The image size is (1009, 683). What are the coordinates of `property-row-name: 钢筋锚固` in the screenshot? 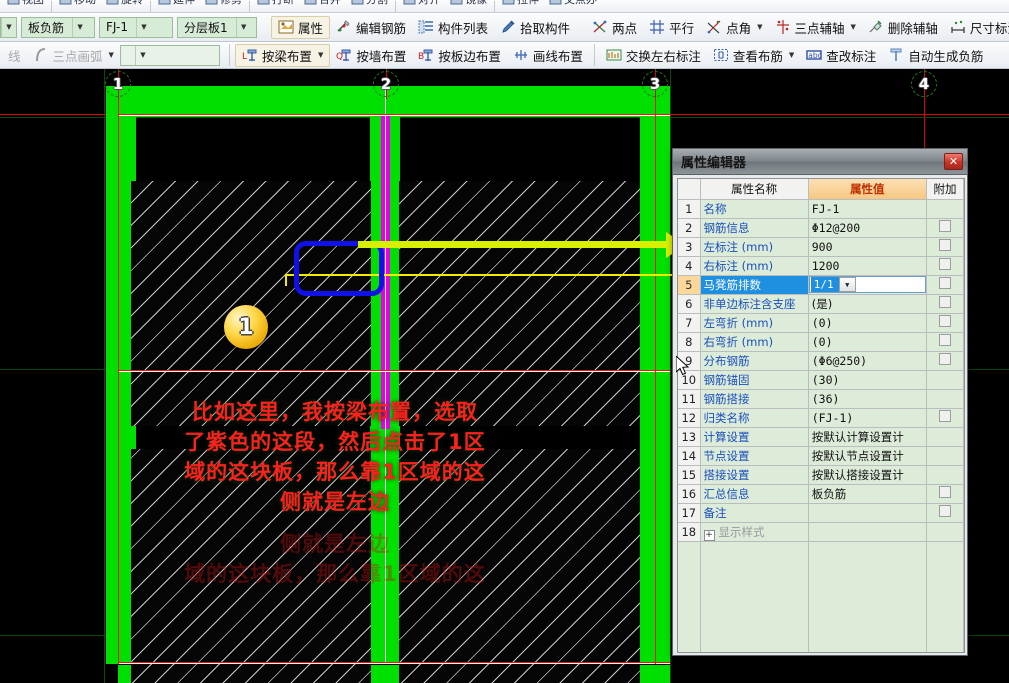 It's located at (754, 380).